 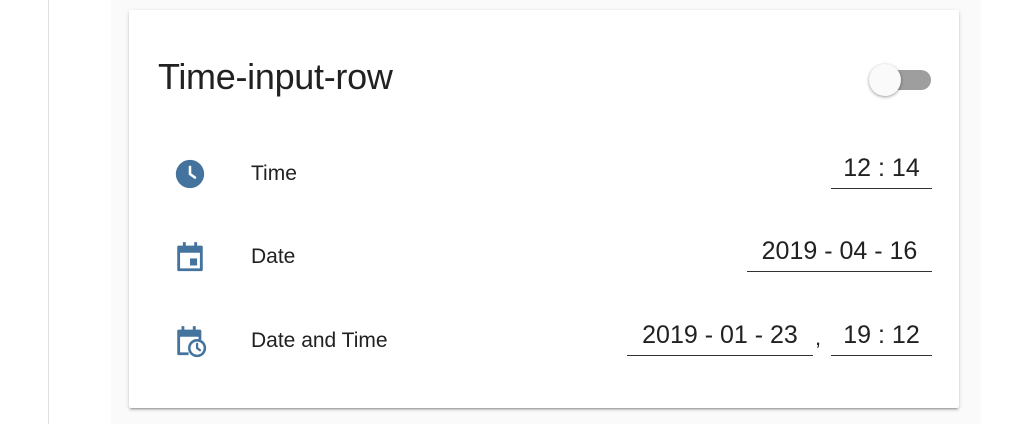 What do you see at coordinates (885, 80) in the screenshot?
I see `toggle-thumb` at bounding box center [885, 80].